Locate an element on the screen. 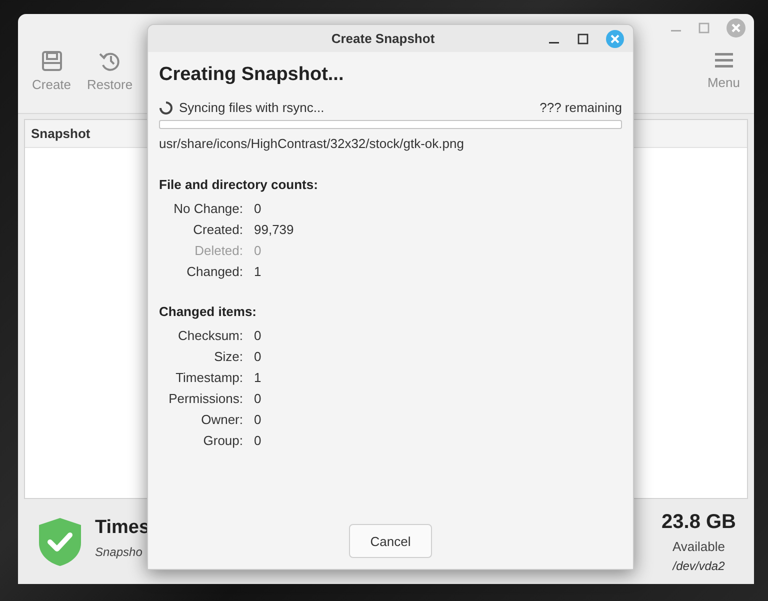 The width and height of the screenshot is (768, 601). count-label: Owner: is located at coordinates (221, 420).